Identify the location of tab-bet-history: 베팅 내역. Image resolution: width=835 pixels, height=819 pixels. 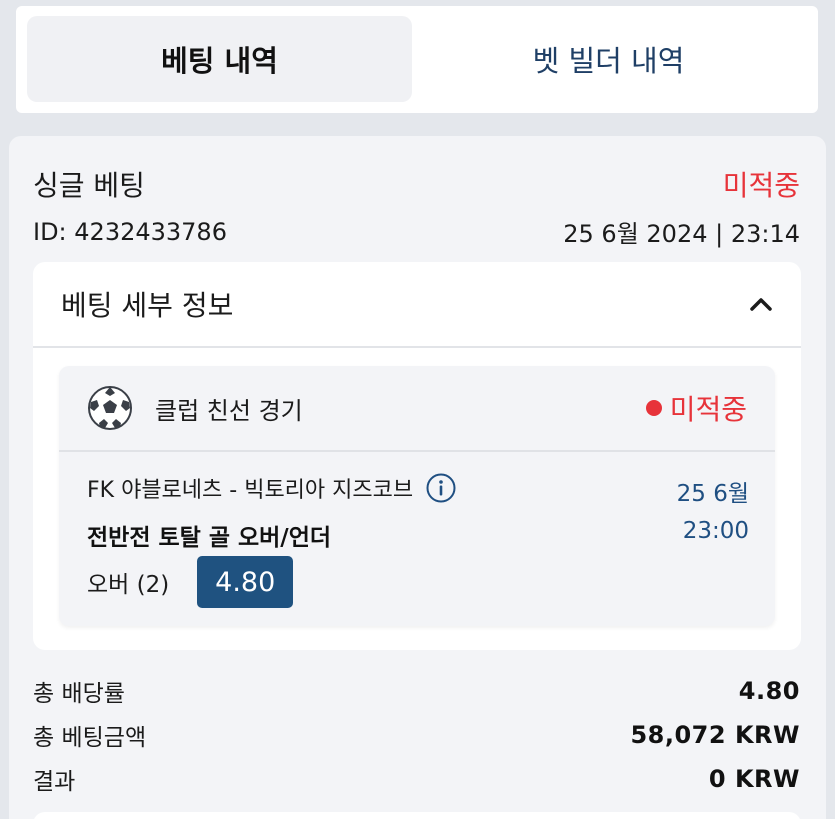
(219, 59).